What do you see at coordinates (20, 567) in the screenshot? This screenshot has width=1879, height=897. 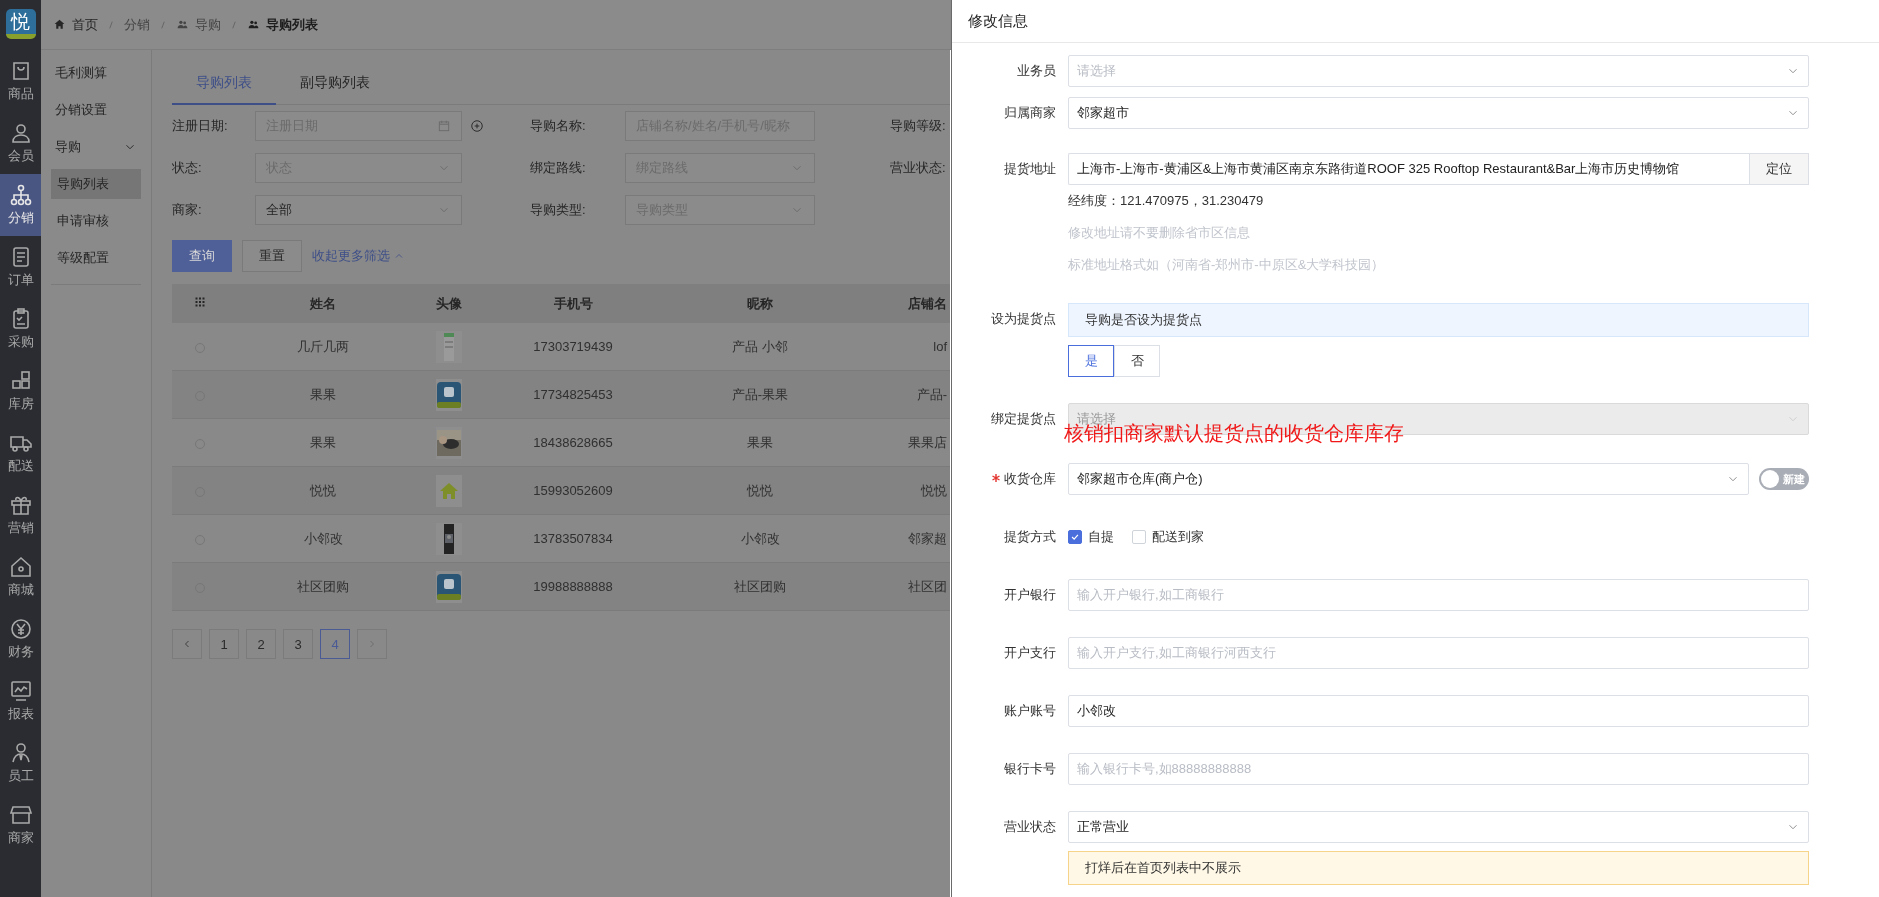 I see `house-icon` at bounding box center [20, 567].